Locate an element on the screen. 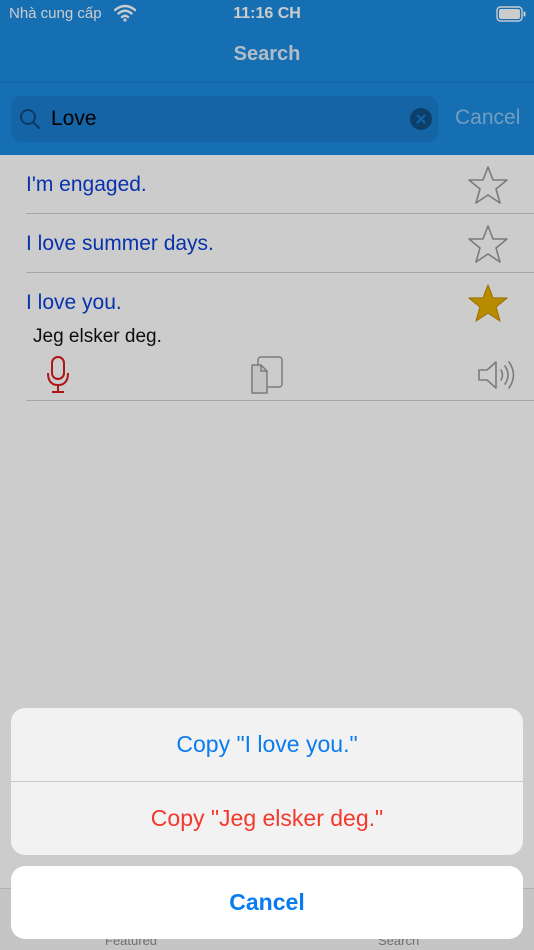 The image size is (534, 950). copy-translation-action: Copy "Jeg elsker deg." is located at coordinates (267, 818).